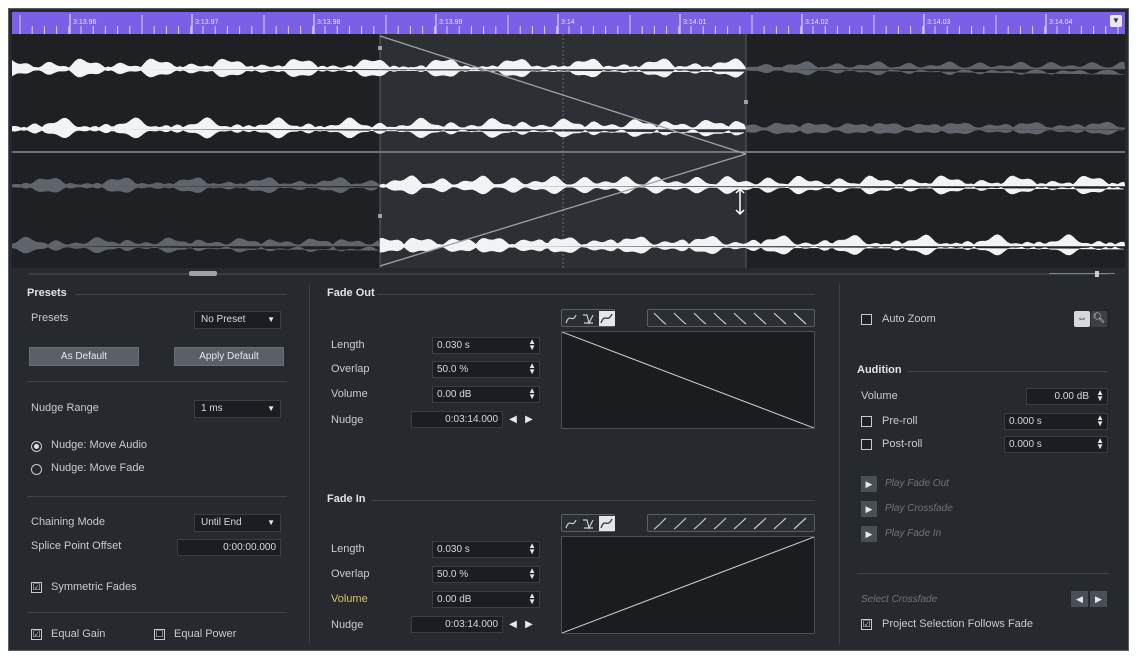  I want to click on fade-out-nudge-field: 0:03:14.000, so click(457, 419).